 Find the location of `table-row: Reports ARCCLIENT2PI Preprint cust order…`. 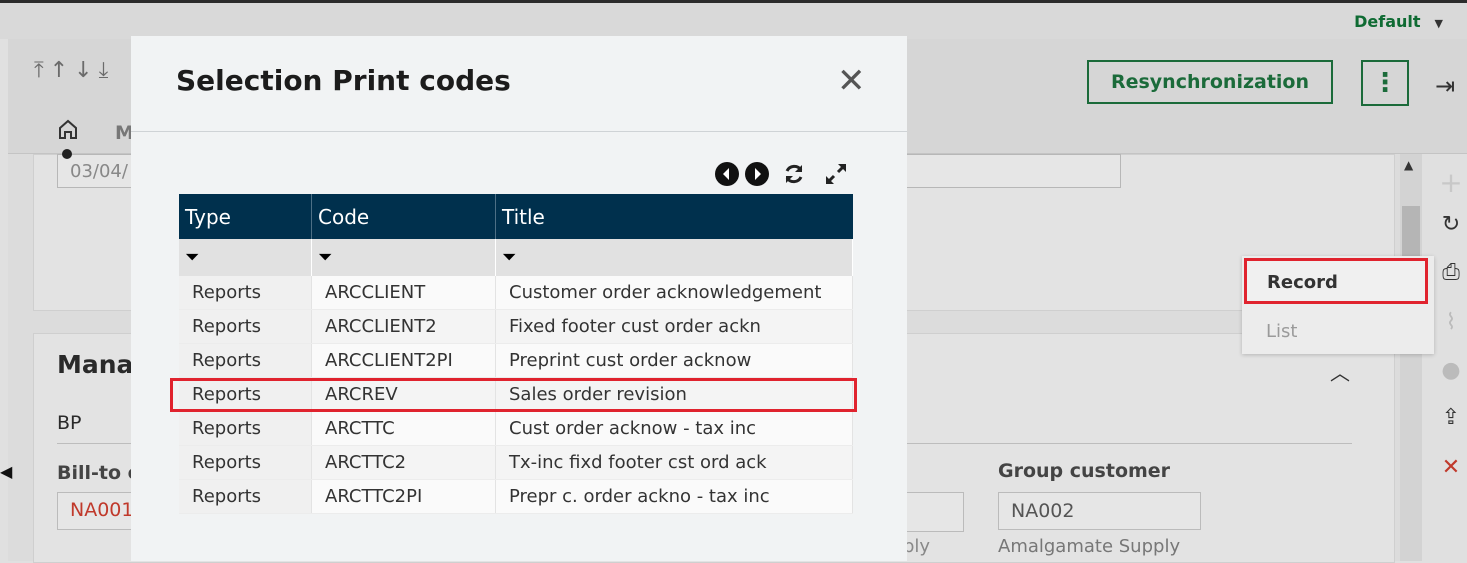

table-row: Reports ARCCLIENT2PI Preprint cust order… is located at coordinates (516, 360).